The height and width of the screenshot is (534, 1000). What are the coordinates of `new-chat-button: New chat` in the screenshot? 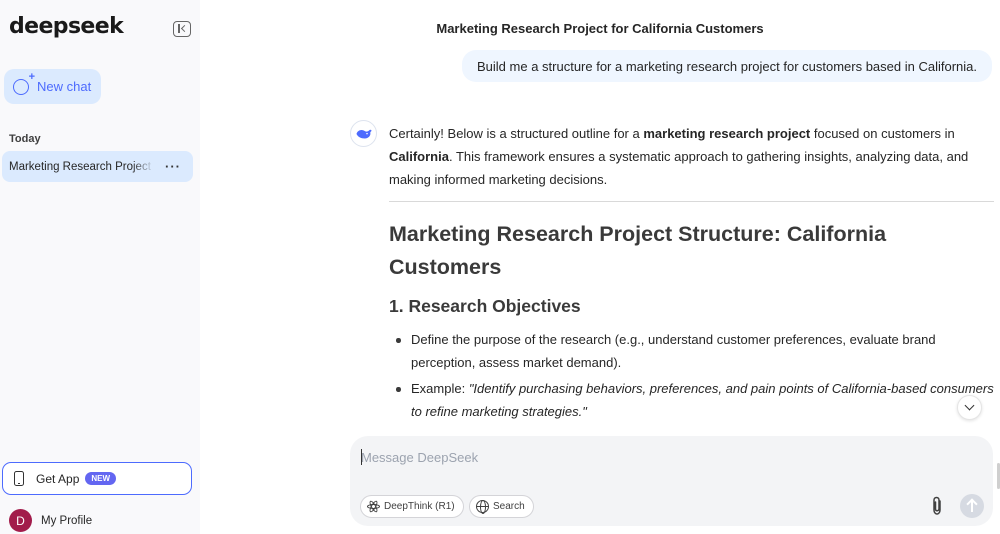 It's located at (52, 86).